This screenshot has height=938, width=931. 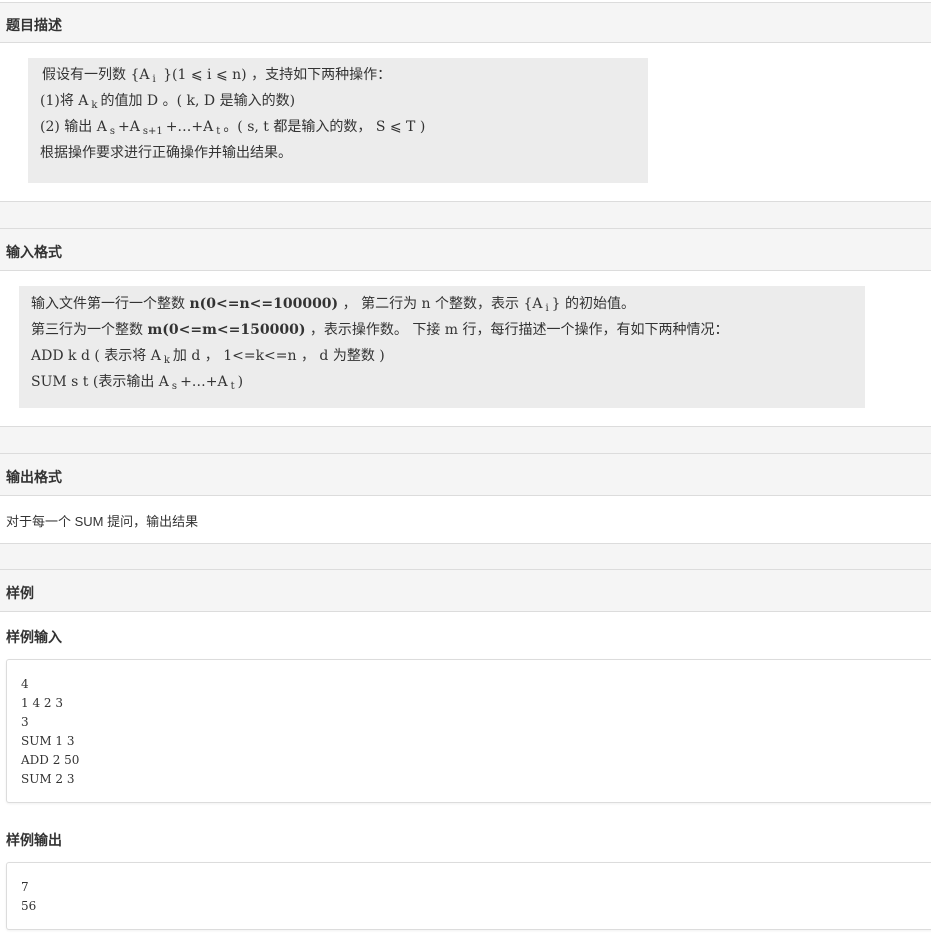 What do you see at coordinates (465, 249) in the screenshot?
I see `input-format-header: 输入格式` at bounding box center [465, 249].